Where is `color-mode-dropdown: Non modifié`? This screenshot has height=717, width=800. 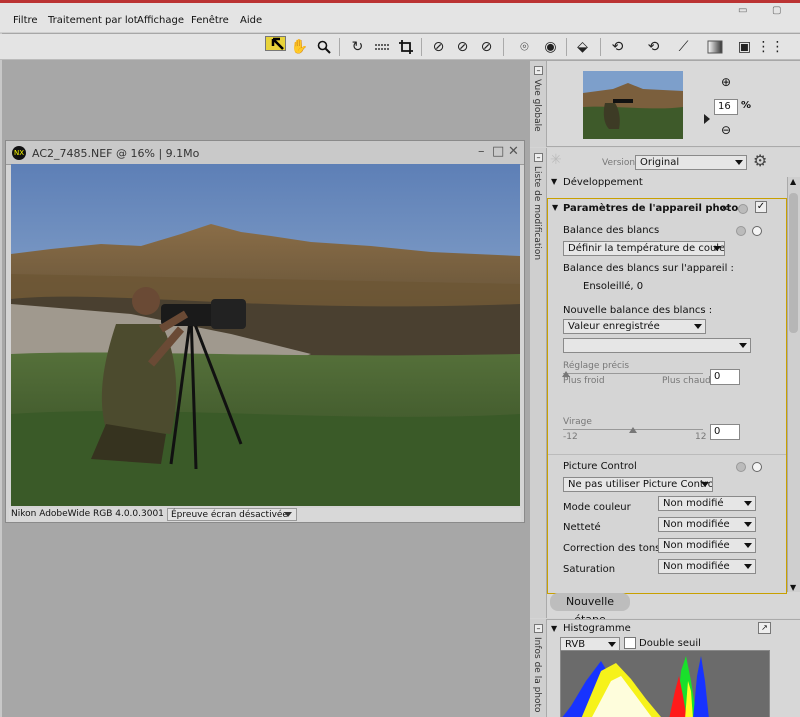 color-mode-dropdown: Non modifié is located at coordinates (707, 503).